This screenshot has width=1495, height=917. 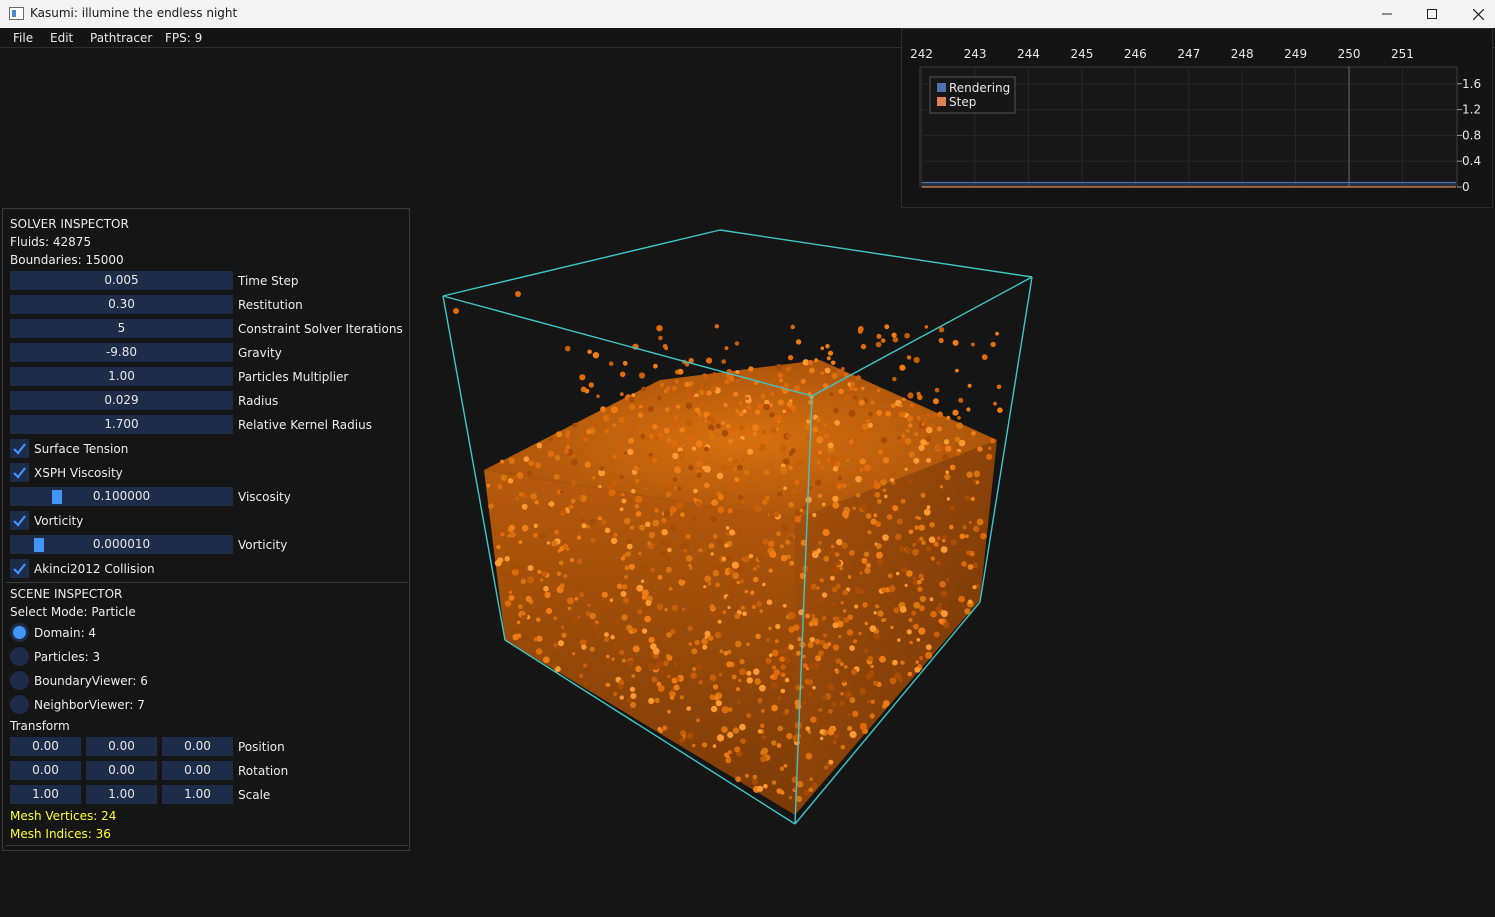 I want to click on position-z-input: 0.00, so click(x=197, y=746).